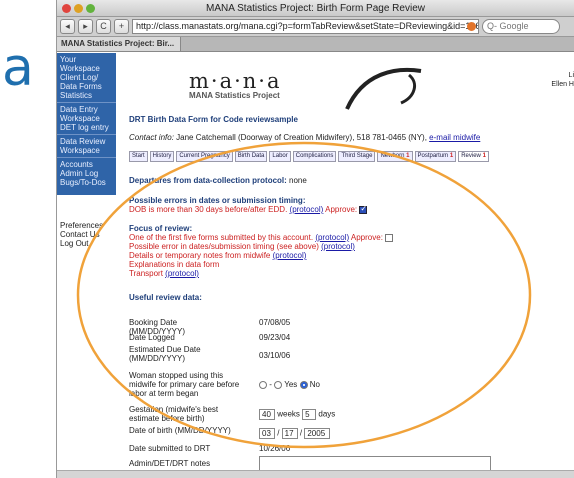 The width and height of the screenshot is (574, 478). What do you see at coordinates (249, 88) in the screenshot?
I see `mana-logo: m·a·n·a MANA Statistics Project` at bounding box center [249, 88].